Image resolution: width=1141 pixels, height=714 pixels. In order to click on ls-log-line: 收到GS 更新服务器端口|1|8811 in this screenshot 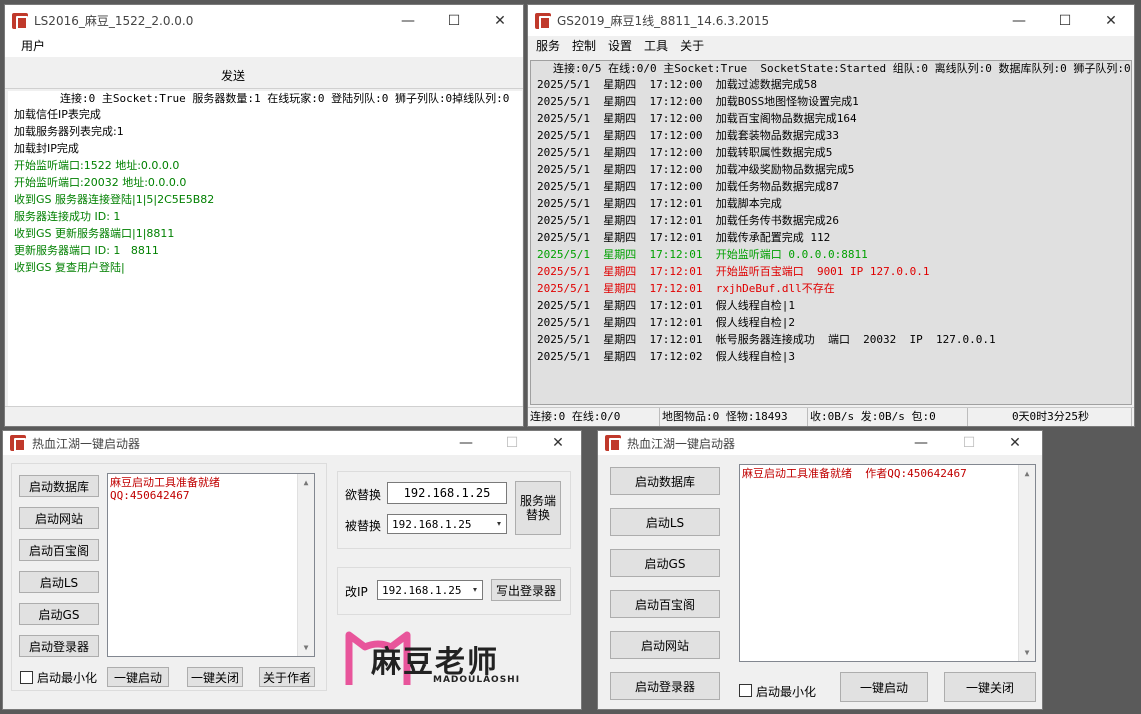, I will do `click(94, 233)`.